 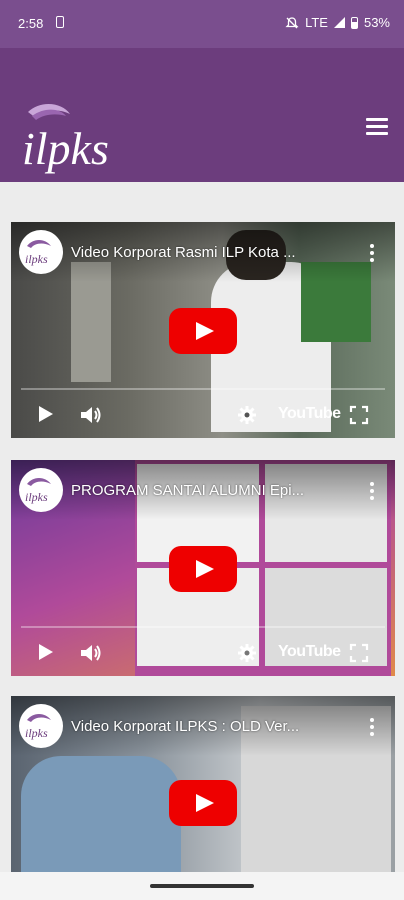 I want to click on menu-button, so click(x=377, y=127).